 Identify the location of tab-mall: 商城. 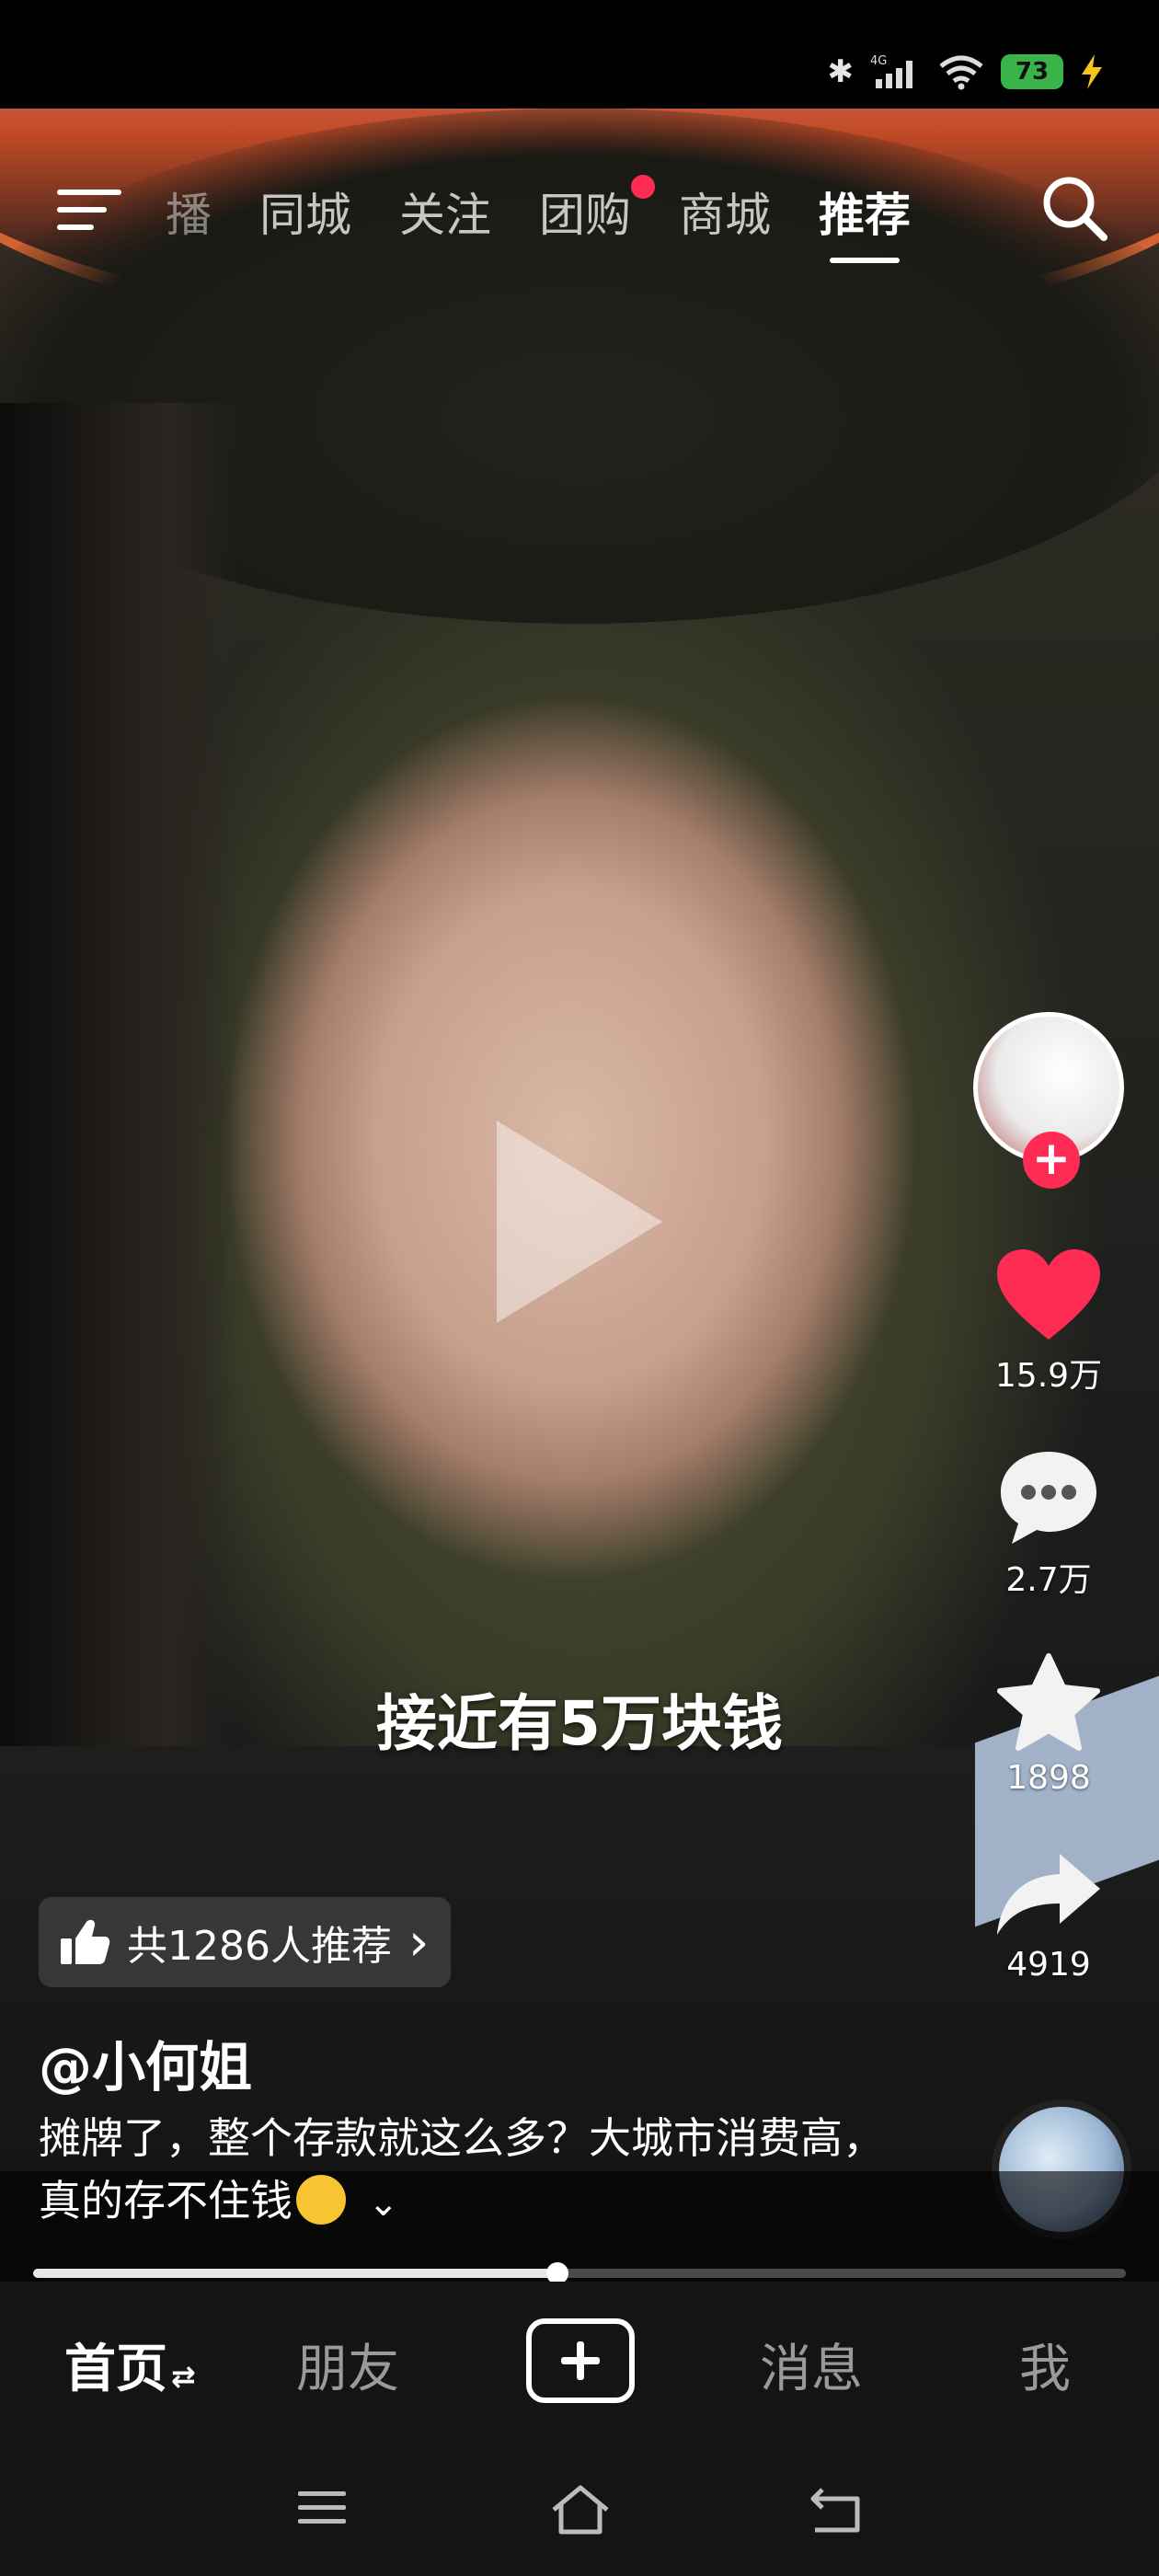
(725, 211).